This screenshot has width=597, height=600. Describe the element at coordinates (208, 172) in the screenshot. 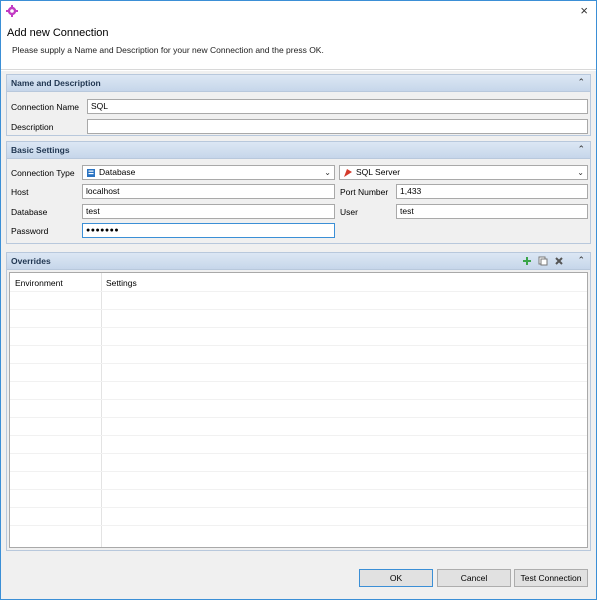

I see `connection-type-select: Database ⌄` at that location.